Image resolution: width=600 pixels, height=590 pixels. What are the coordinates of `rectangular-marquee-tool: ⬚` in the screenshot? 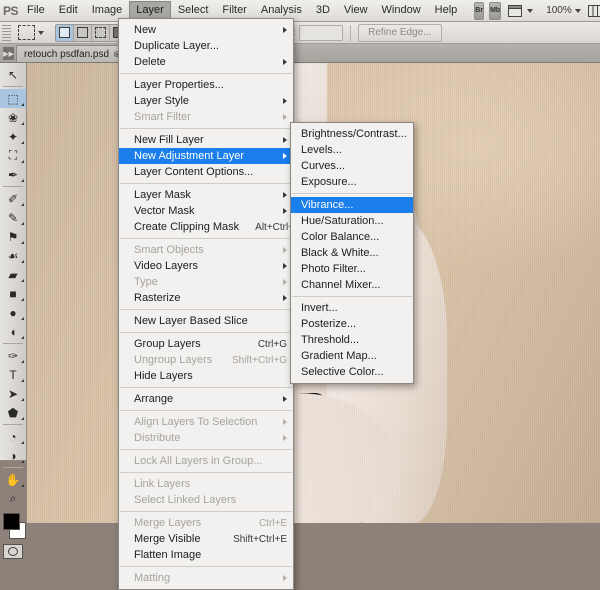 It's located at (13, 98).